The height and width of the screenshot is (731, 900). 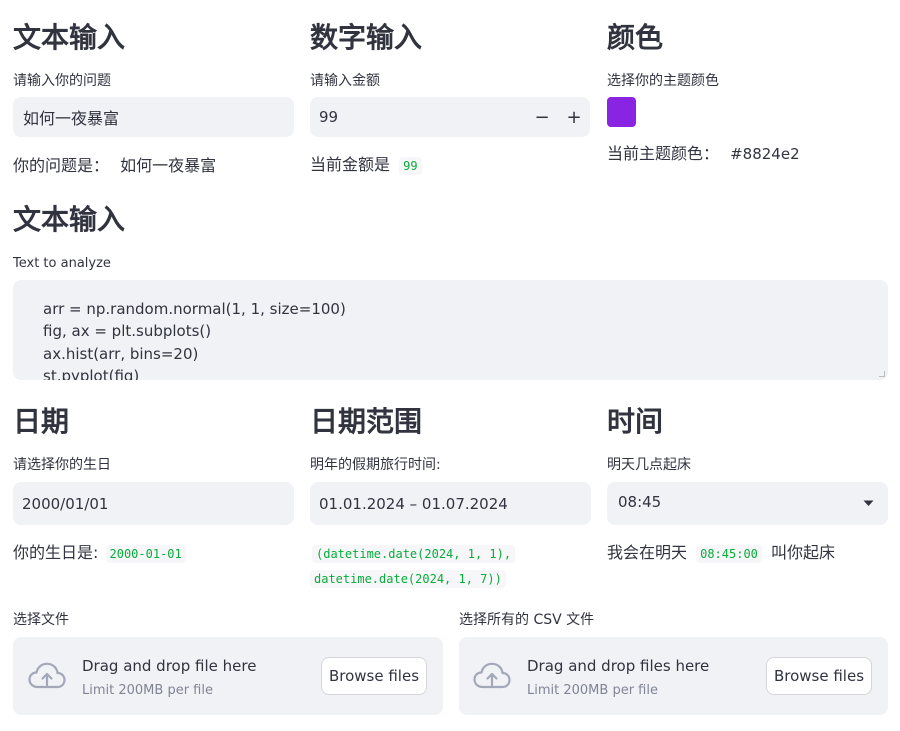 I want to click on date-range-input, so click(x=451, y=503).